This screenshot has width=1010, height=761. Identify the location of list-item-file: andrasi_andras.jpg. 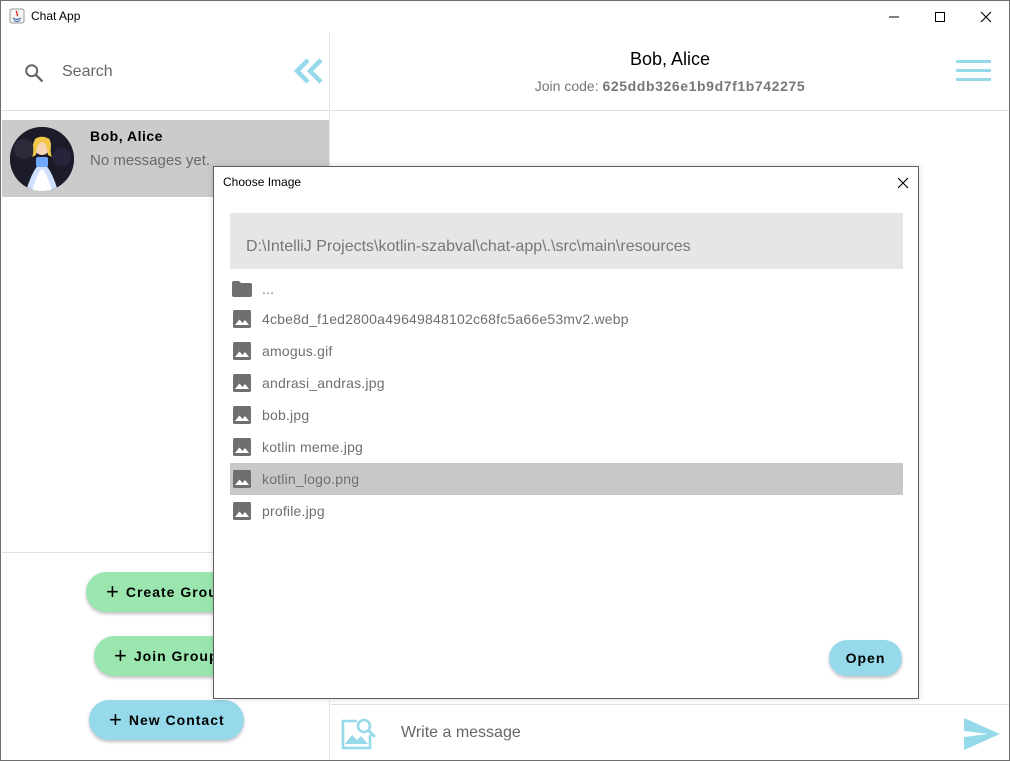
(566, 383).